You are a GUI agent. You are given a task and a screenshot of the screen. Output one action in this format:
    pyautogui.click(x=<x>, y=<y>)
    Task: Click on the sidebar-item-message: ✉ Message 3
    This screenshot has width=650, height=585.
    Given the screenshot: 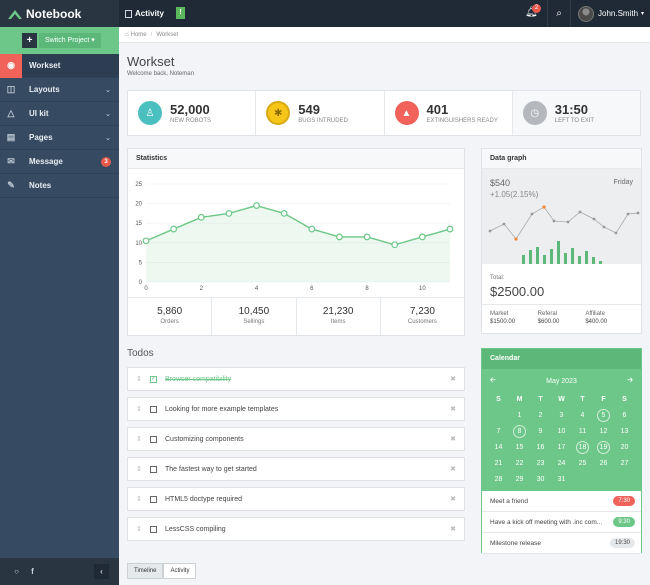 What is the action you would take?
    pyautogui.click(x=59, y=162)
    